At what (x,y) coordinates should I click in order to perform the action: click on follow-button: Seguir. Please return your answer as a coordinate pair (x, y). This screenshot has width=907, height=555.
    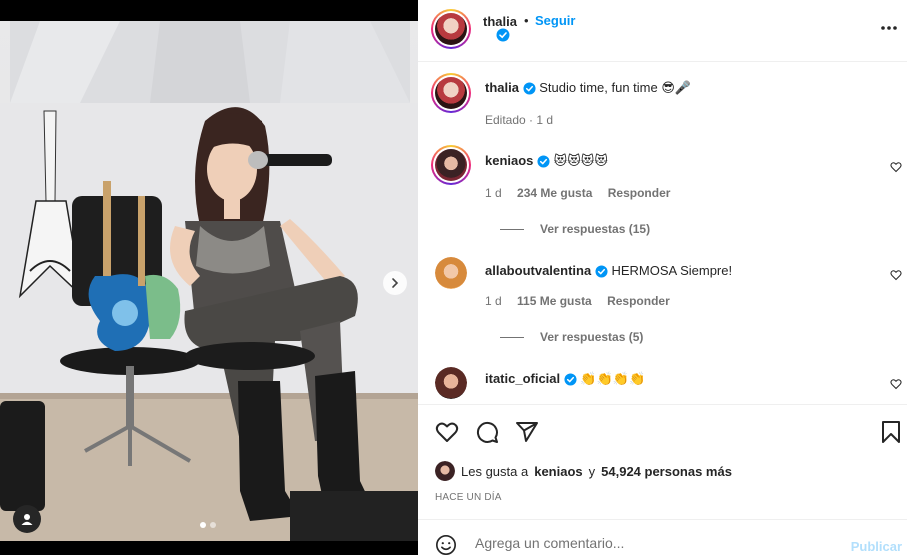
    Looking at the image, I should click on (555, 20).